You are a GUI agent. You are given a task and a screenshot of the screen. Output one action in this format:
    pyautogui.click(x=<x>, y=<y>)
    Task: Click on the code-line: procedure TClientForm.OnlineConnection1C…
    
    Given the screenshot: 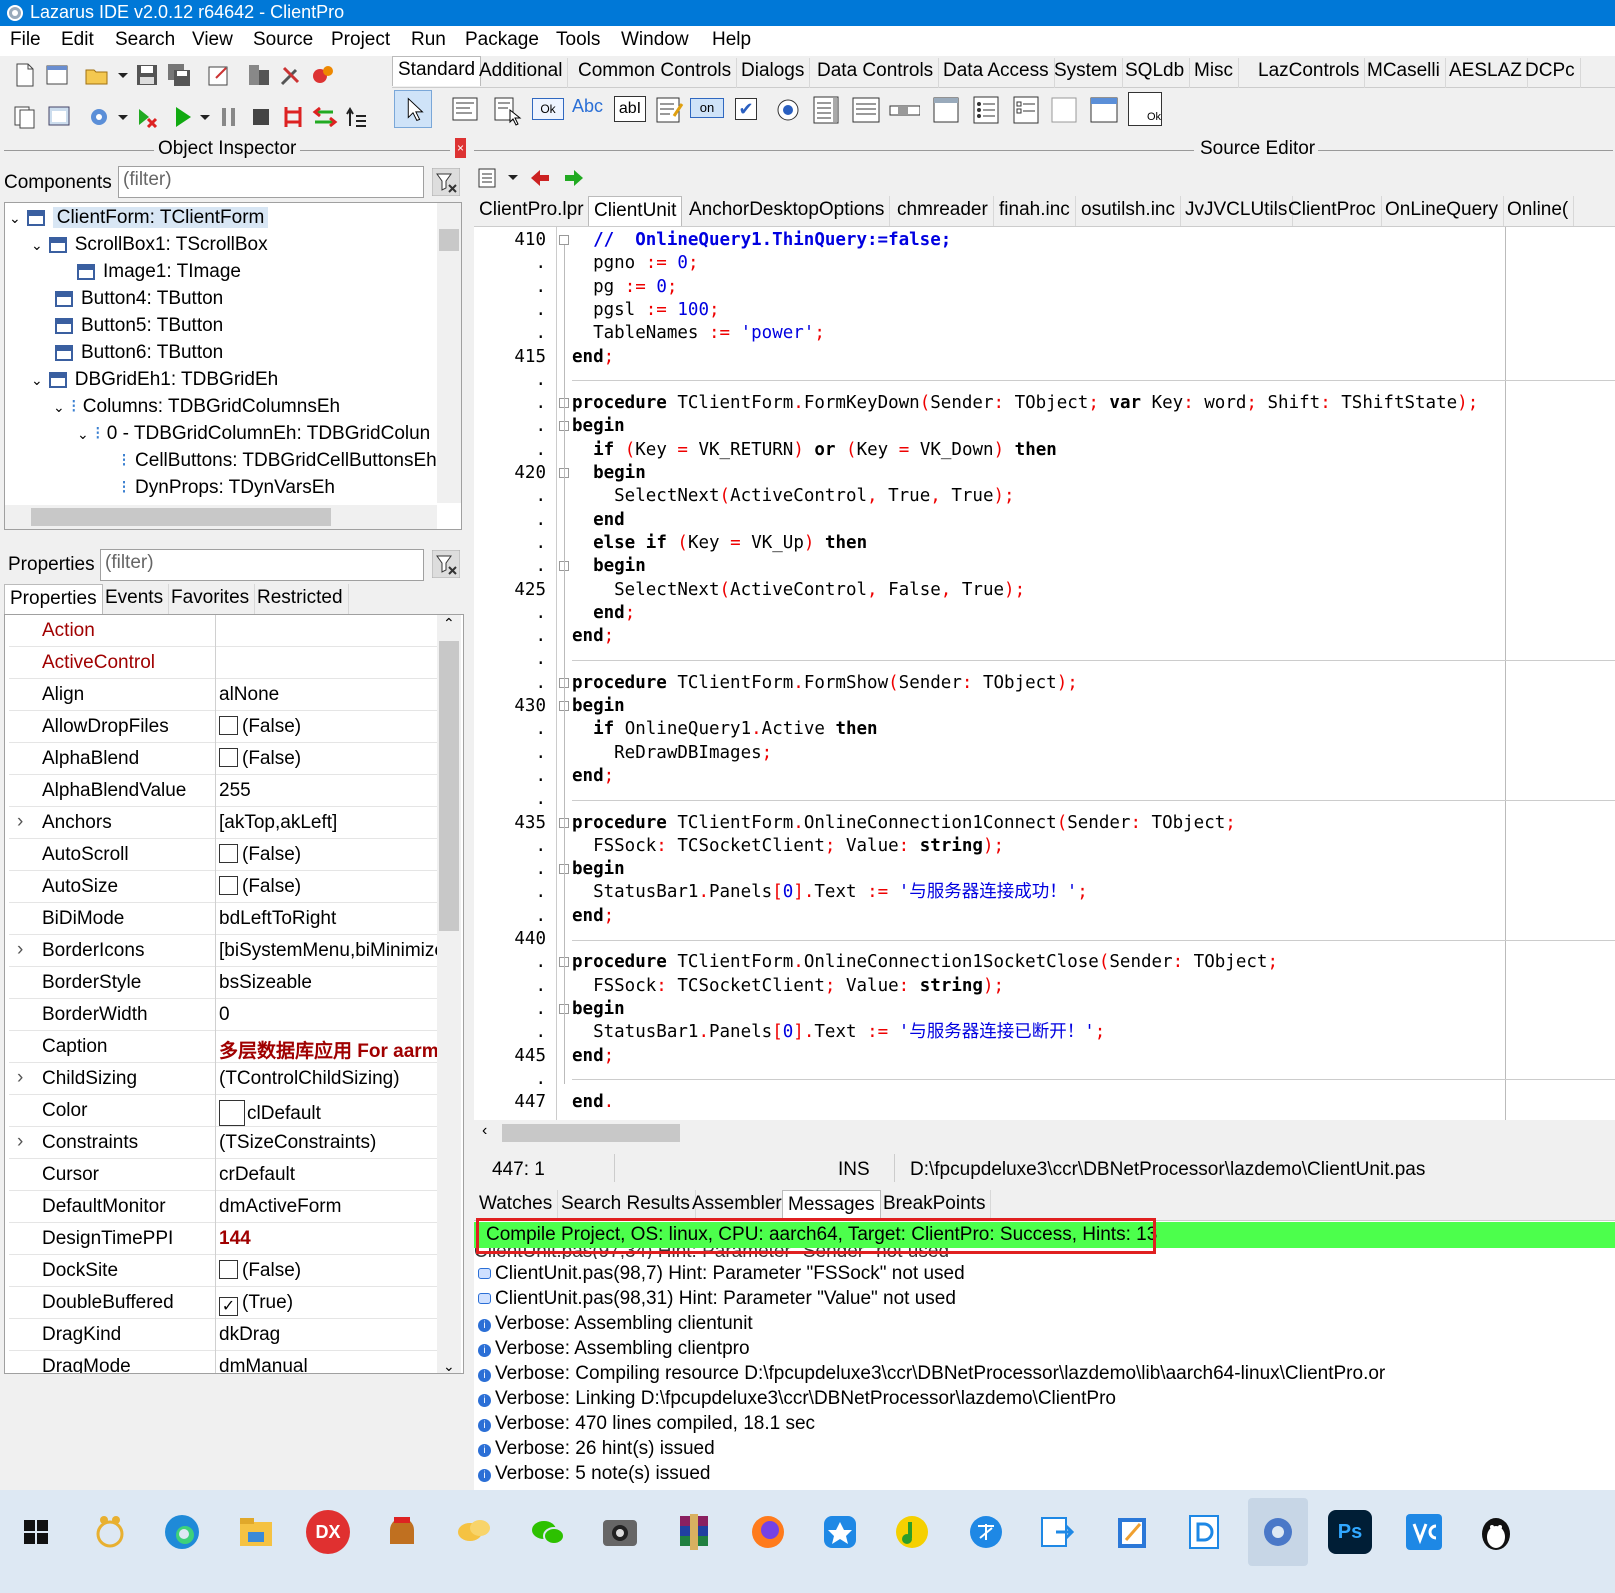 What is the action you would take?
    pyautogui.click(x=904, y=823)
    